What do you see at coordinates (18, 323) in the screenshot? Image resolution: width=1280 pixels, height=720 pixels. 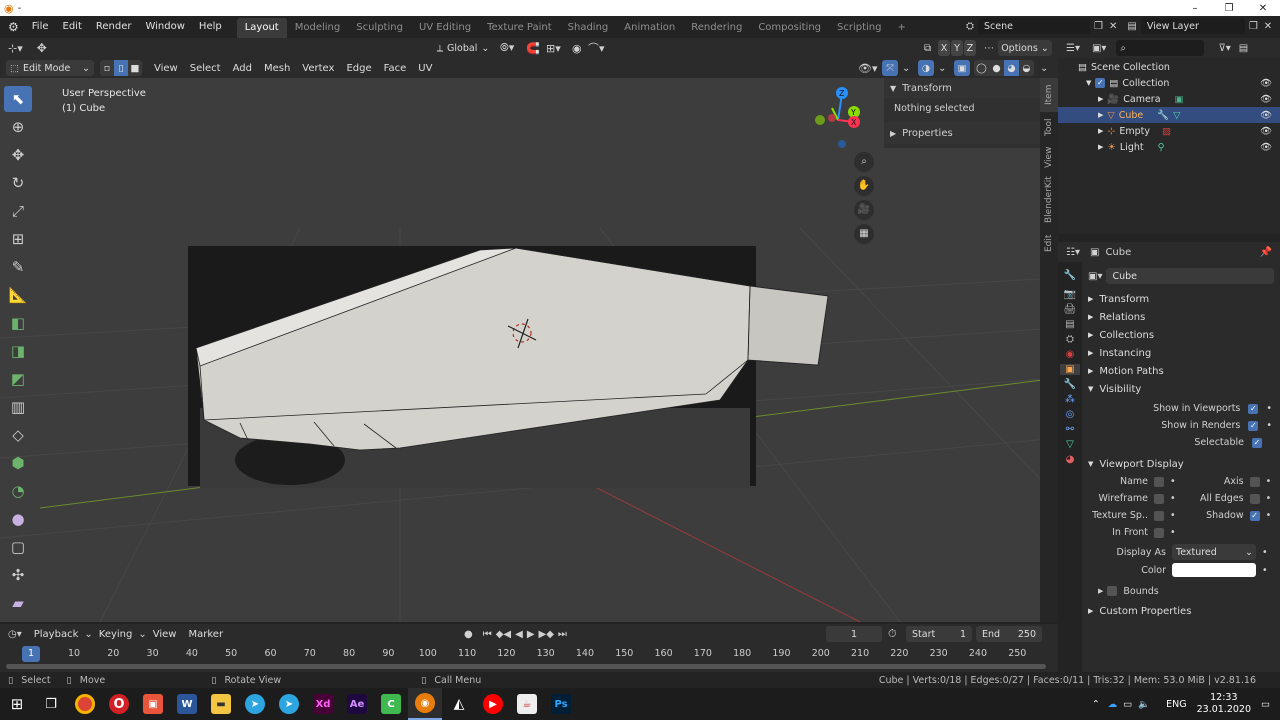 I see `extrude-tool-icon: ◧` at bounding box center [18, 323].